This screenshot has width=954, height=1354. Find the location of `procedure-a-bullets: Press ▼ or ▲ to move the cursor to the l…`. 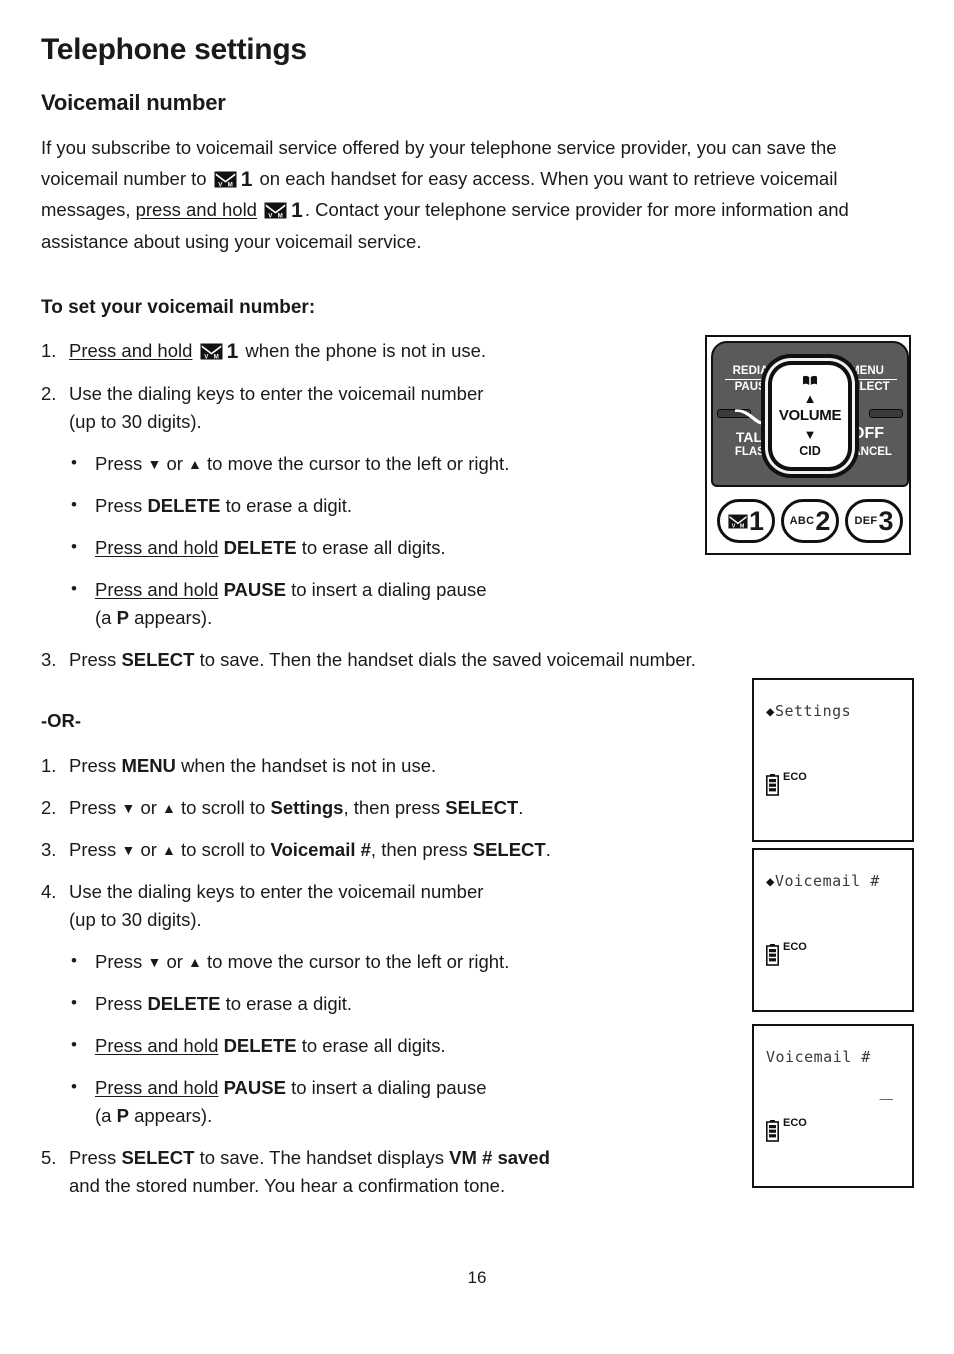

procedure-a-bullets: Press ▼ or ▲ to move the cursor to the l… is located at coordinates (366, 540).